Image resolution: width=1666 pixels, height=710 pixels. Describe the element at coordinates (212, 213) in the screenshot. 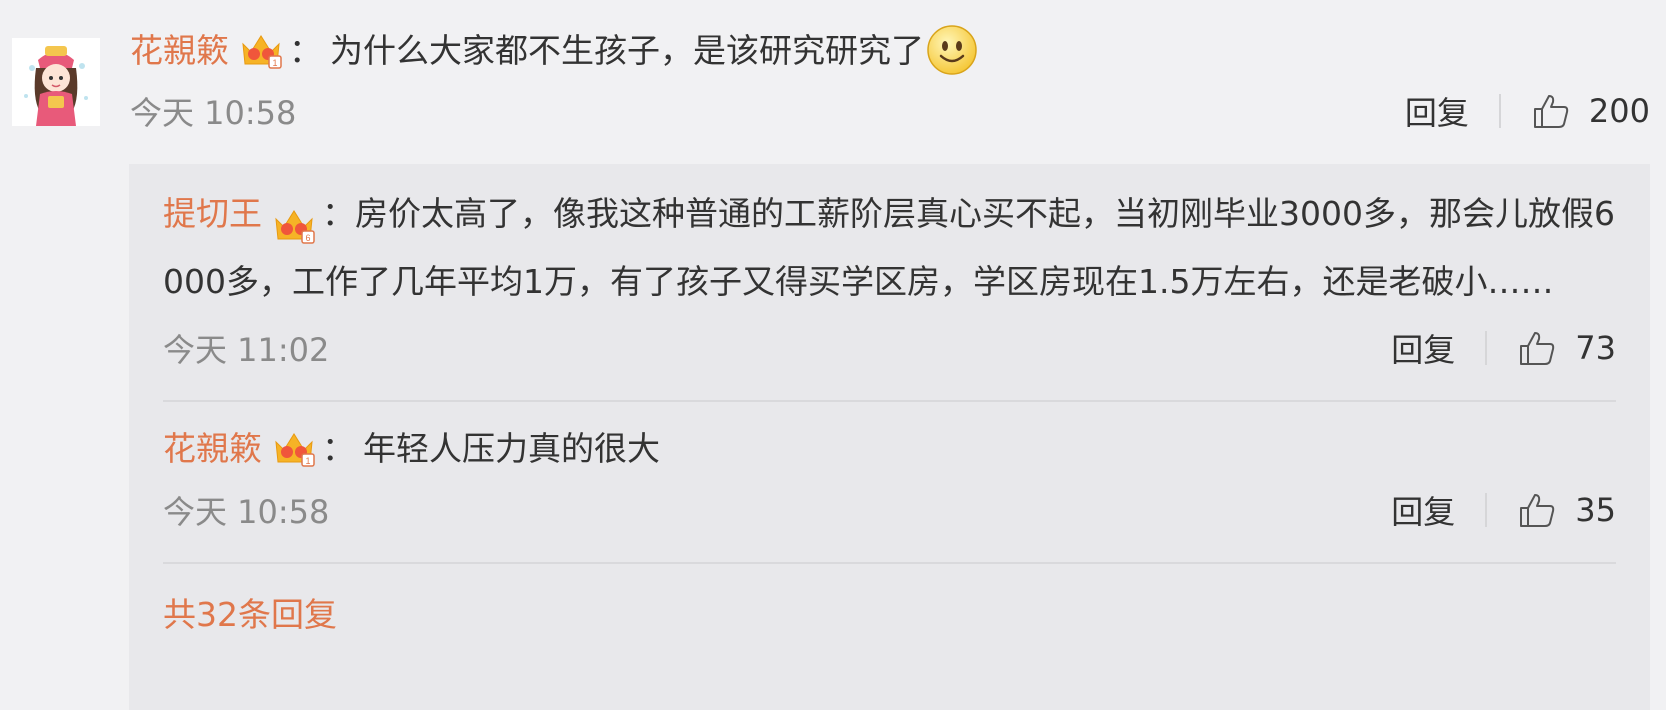

I see `reply-username: 提切王` at that location.